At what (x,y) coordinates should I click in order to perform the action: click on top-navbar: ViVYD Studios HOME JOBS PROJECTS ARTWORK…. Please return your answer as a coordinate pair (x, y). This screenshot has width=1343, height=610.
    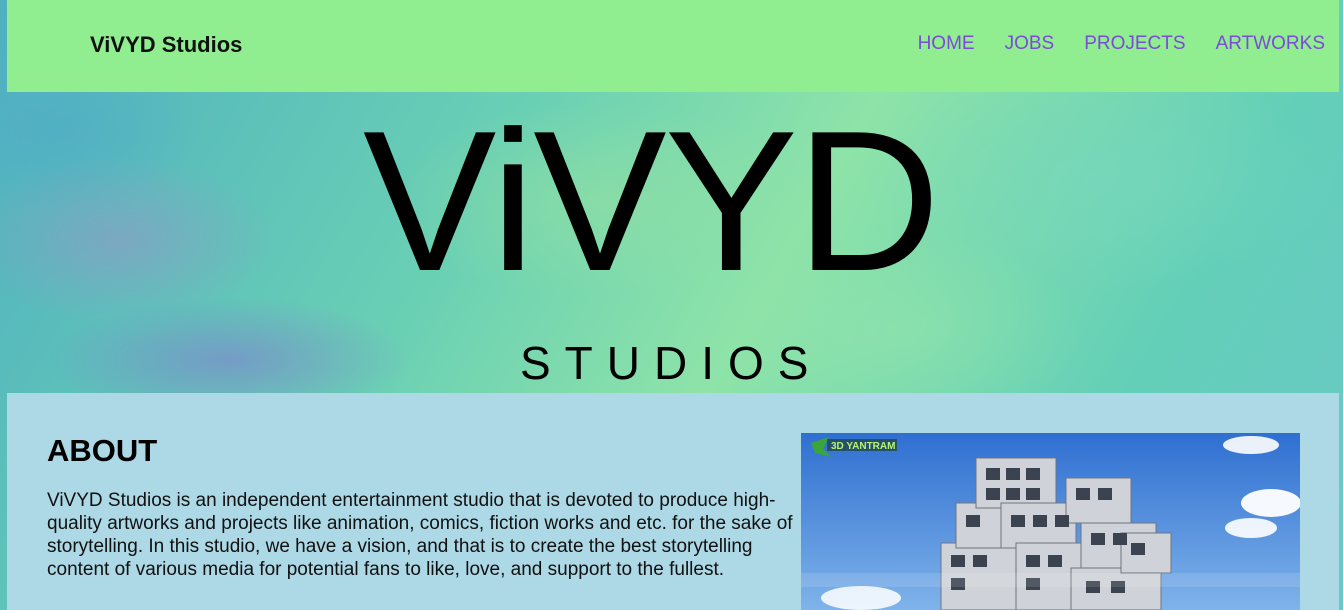
    Looking at the image, I should click on (673, 46).